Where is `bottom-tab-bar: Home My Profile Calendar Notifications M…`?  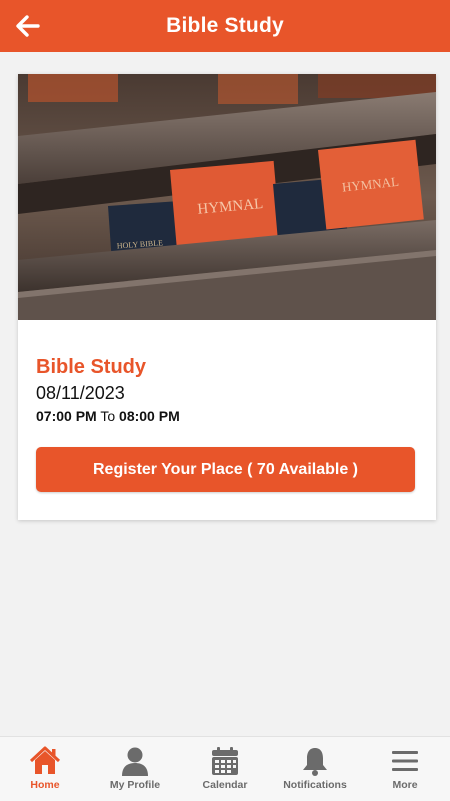 bottom-tab-bar: Home My Profile Calendar Notifications M… is located at coordinates (225, 768).